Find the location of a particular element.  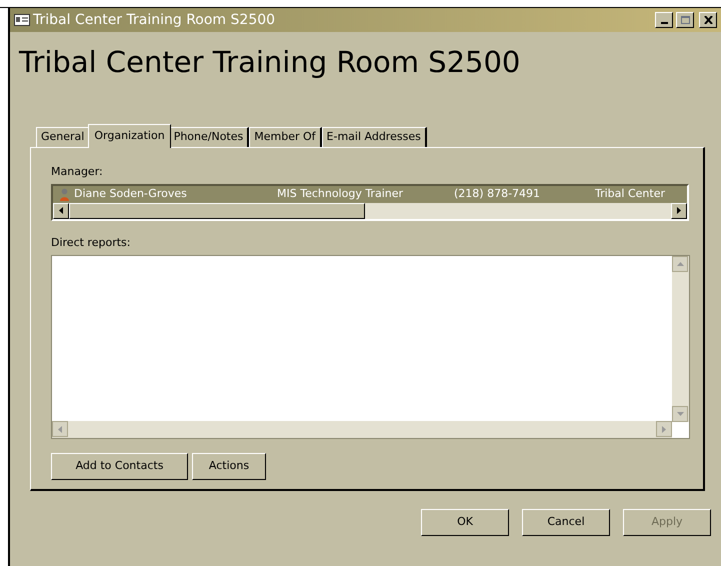

manager-row: Diane Soden-Groves MIS Technology Trainer (218) 878-7491 Tribal Center is located at coordinates (370, 194).